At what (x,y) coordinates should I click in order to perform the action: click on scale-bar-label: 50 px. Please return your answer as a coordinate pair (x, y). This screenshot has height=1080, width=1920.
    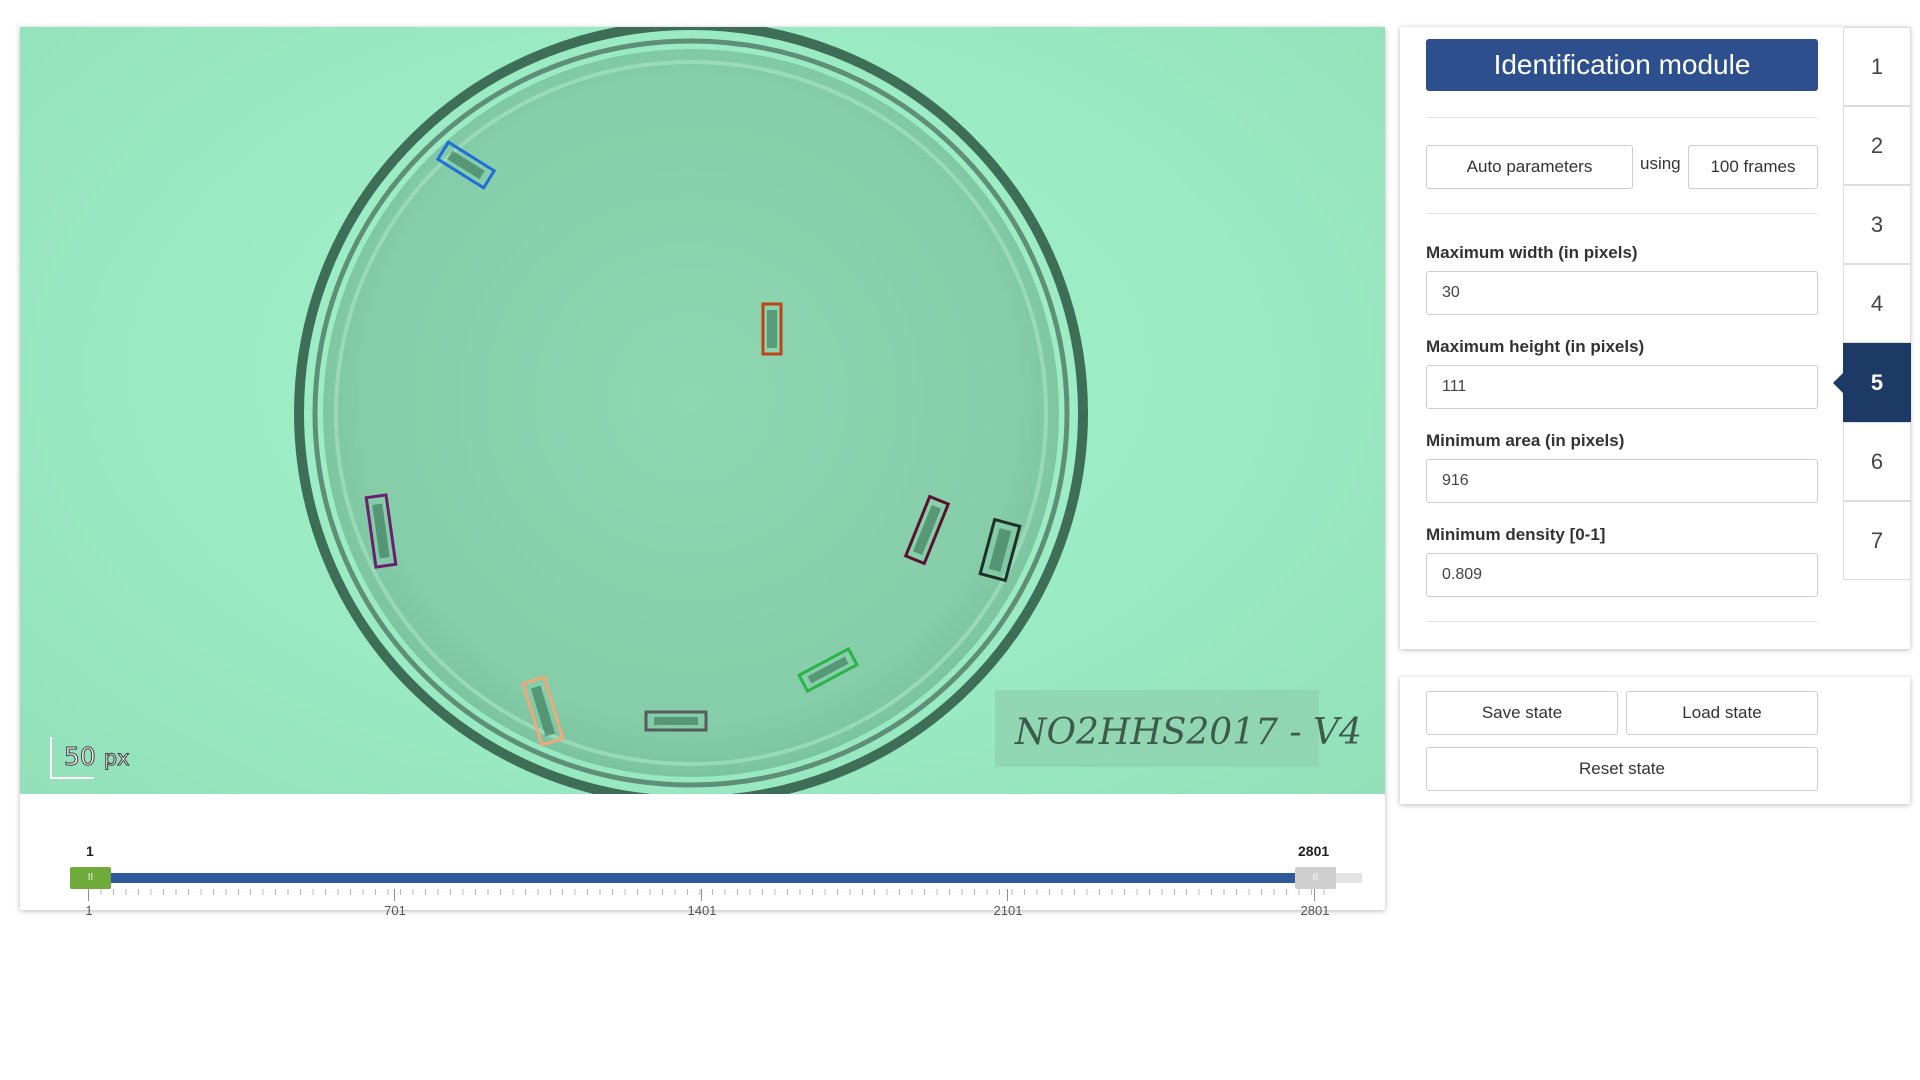
    Looking at the image, I should click on (97, 757).